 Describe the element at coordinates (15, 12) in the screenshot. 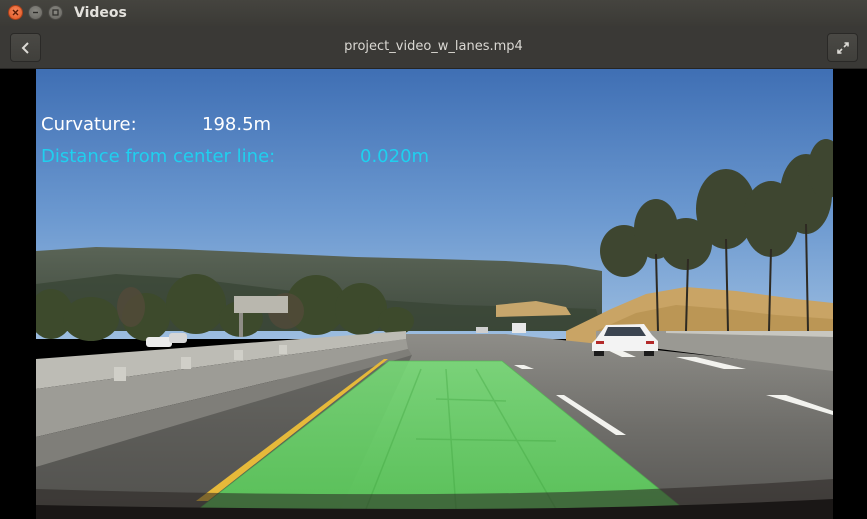

I see `close-icon` at that location.